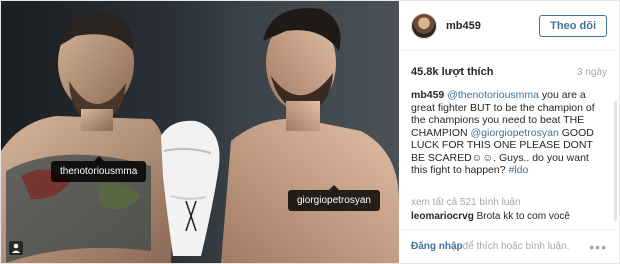 The height and width of the screenshot is (264, 620). What do you see at coordinates (509, 72) in the screenshot?
I see `post-stats: 45.8k lượt thích 3 ngày` at bounding box center [509, 72].